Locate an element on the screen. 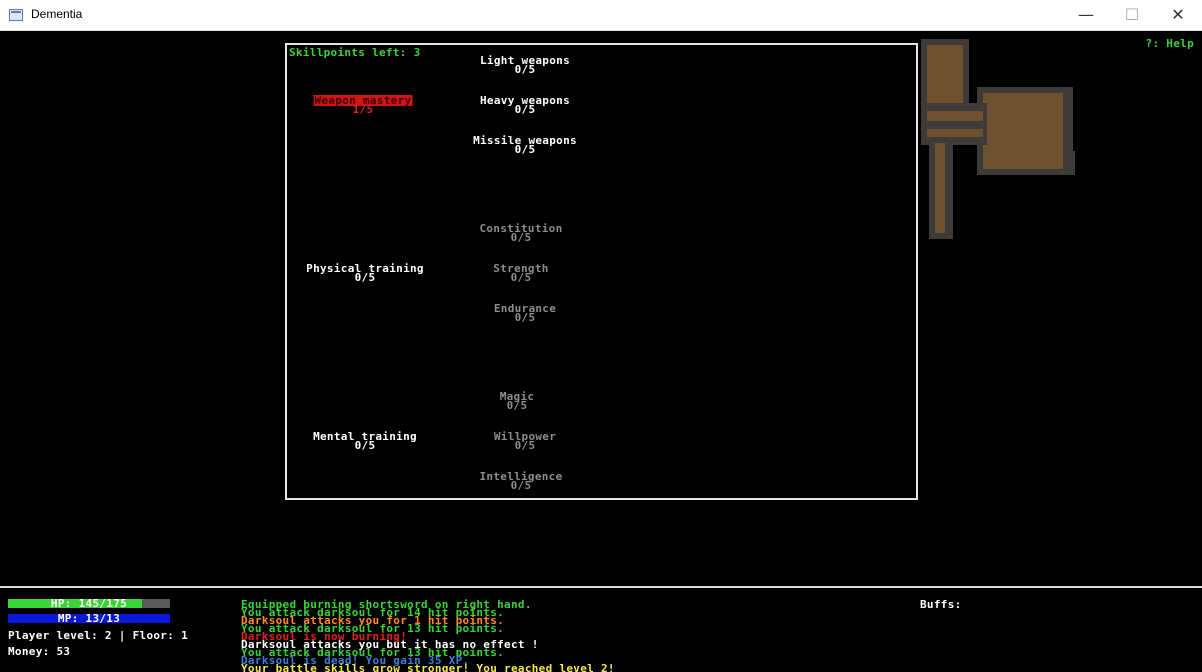  skill-physical-training: Physical training 0/5 is located at coordinates (365, 273).